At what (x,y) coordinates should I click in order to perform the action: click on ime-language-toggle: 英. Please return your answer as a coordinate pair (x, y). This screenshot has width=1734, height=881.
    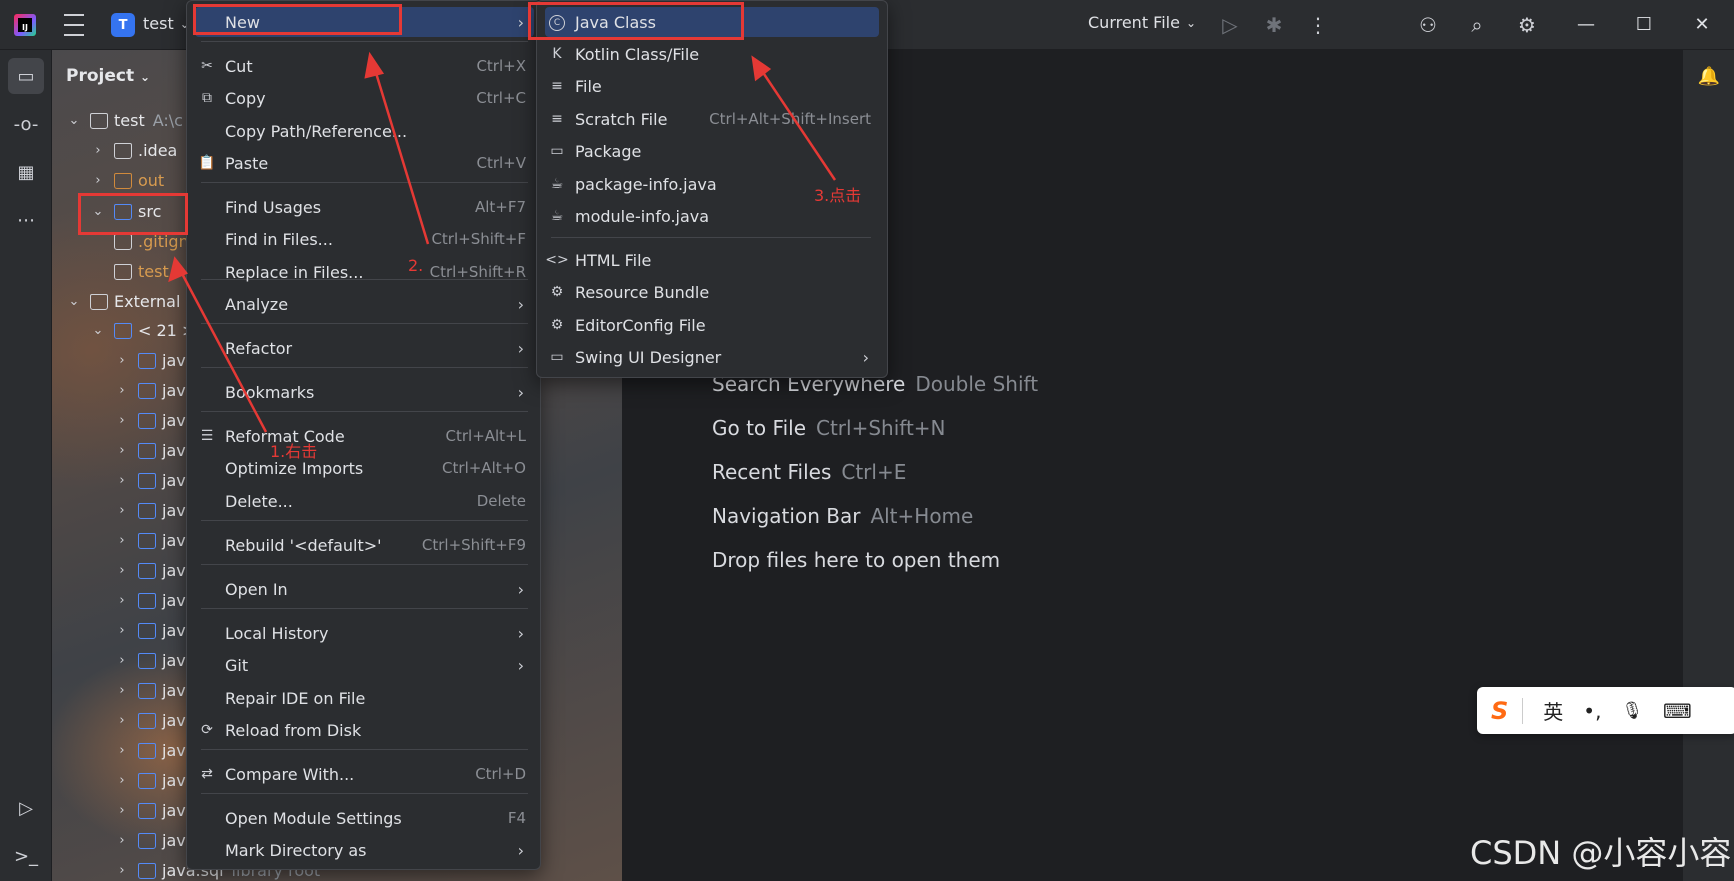
    Looking at the image, I should click on (1553, 710).